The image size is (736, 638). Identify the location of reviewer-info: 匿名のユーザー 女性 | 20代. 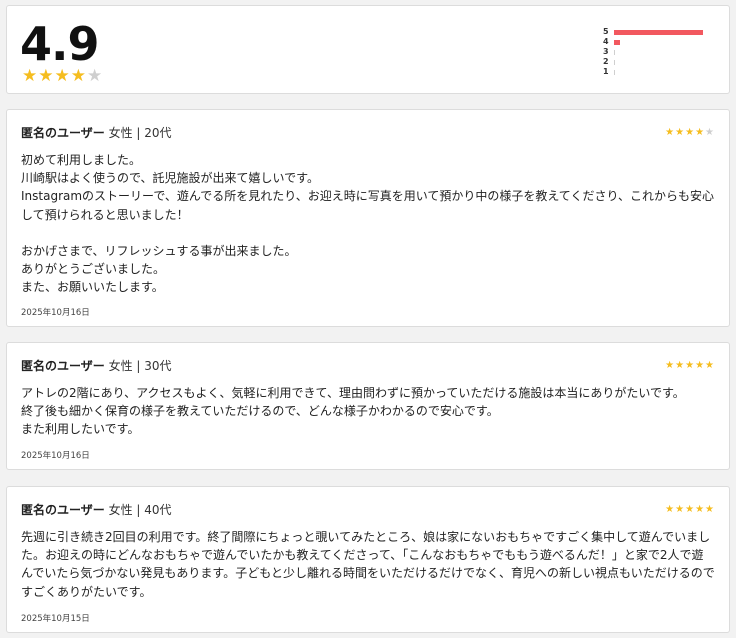
(96, 133).